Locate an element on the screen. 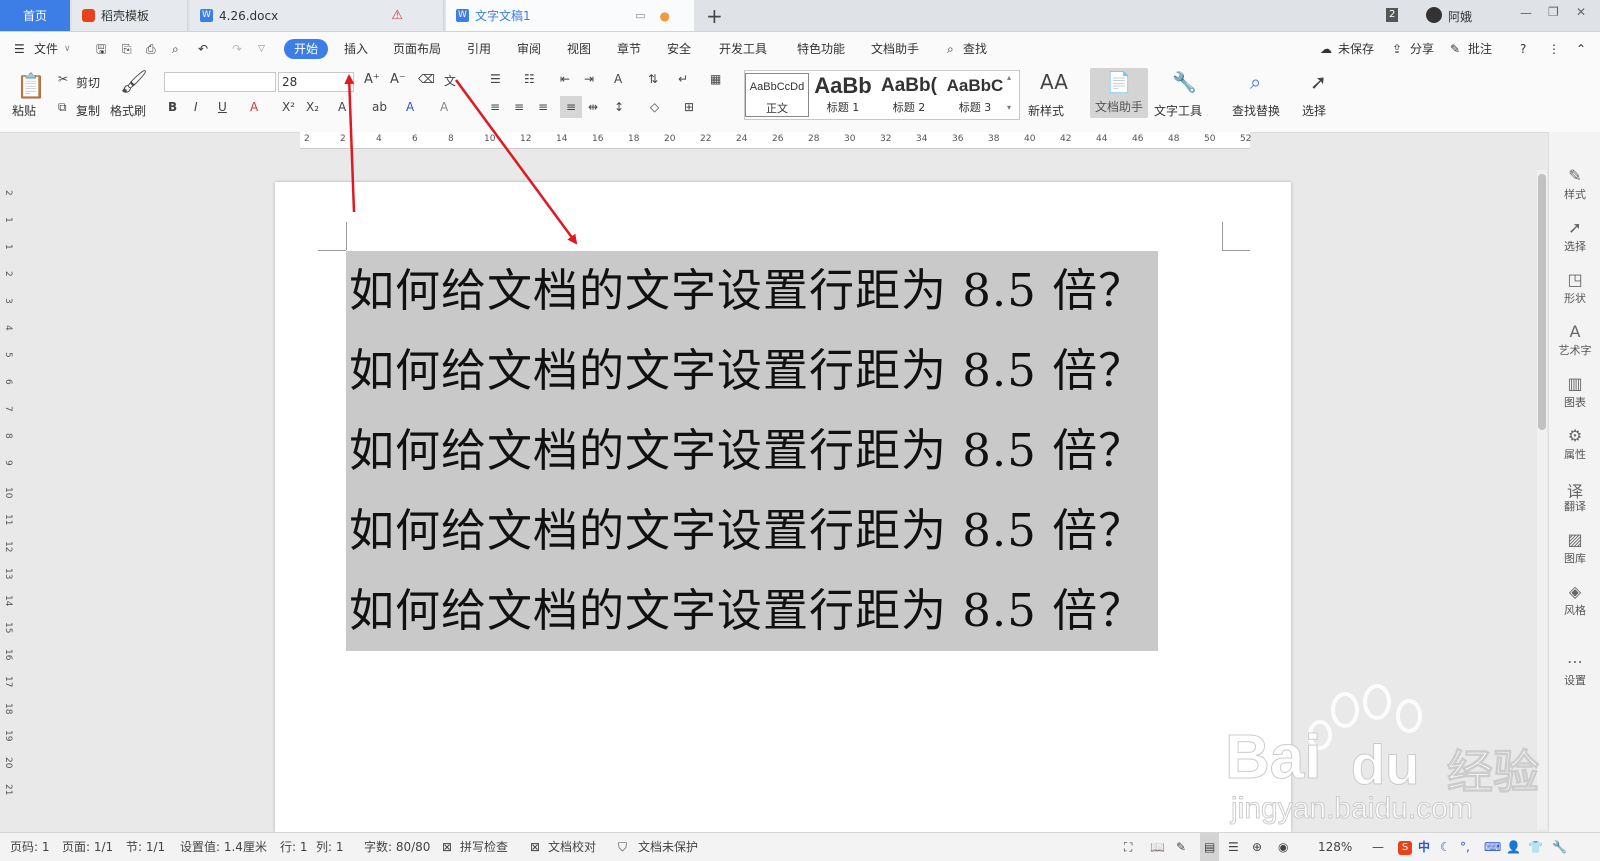 This screenshot has width=1600, height=861. keyboard-icon: ⌨ is located at coordinates (1492, 847).